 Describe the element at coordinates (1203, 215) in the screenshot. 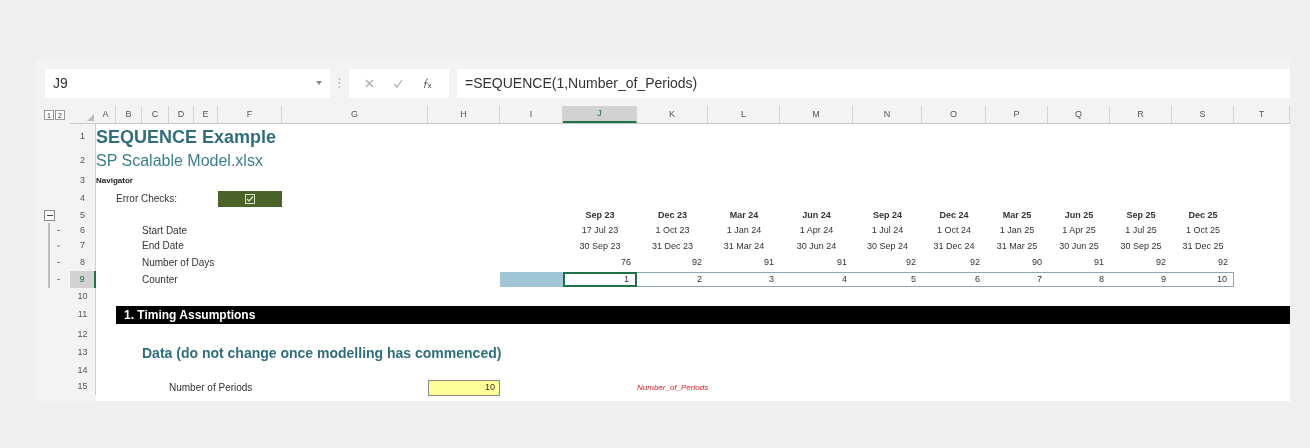

I see `table-cell: Dec 25` at that location.